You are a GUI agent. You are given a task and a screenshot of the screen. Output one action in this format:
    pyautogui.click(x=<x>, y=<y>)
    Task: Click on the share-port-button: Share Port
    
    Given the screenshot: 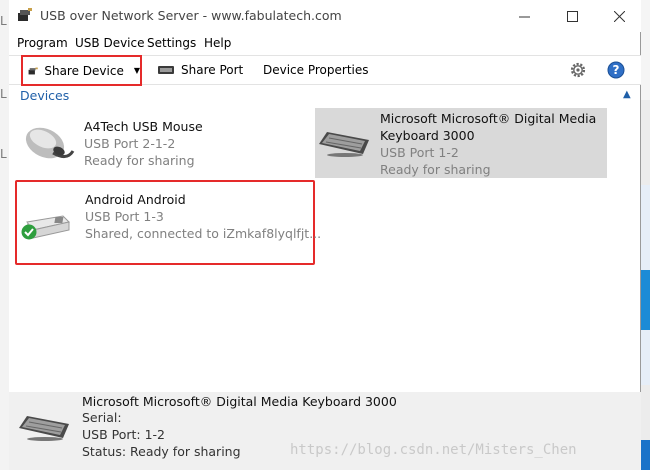 What is the action you would take?
    pyautogui.click(x=200, y=70)
    